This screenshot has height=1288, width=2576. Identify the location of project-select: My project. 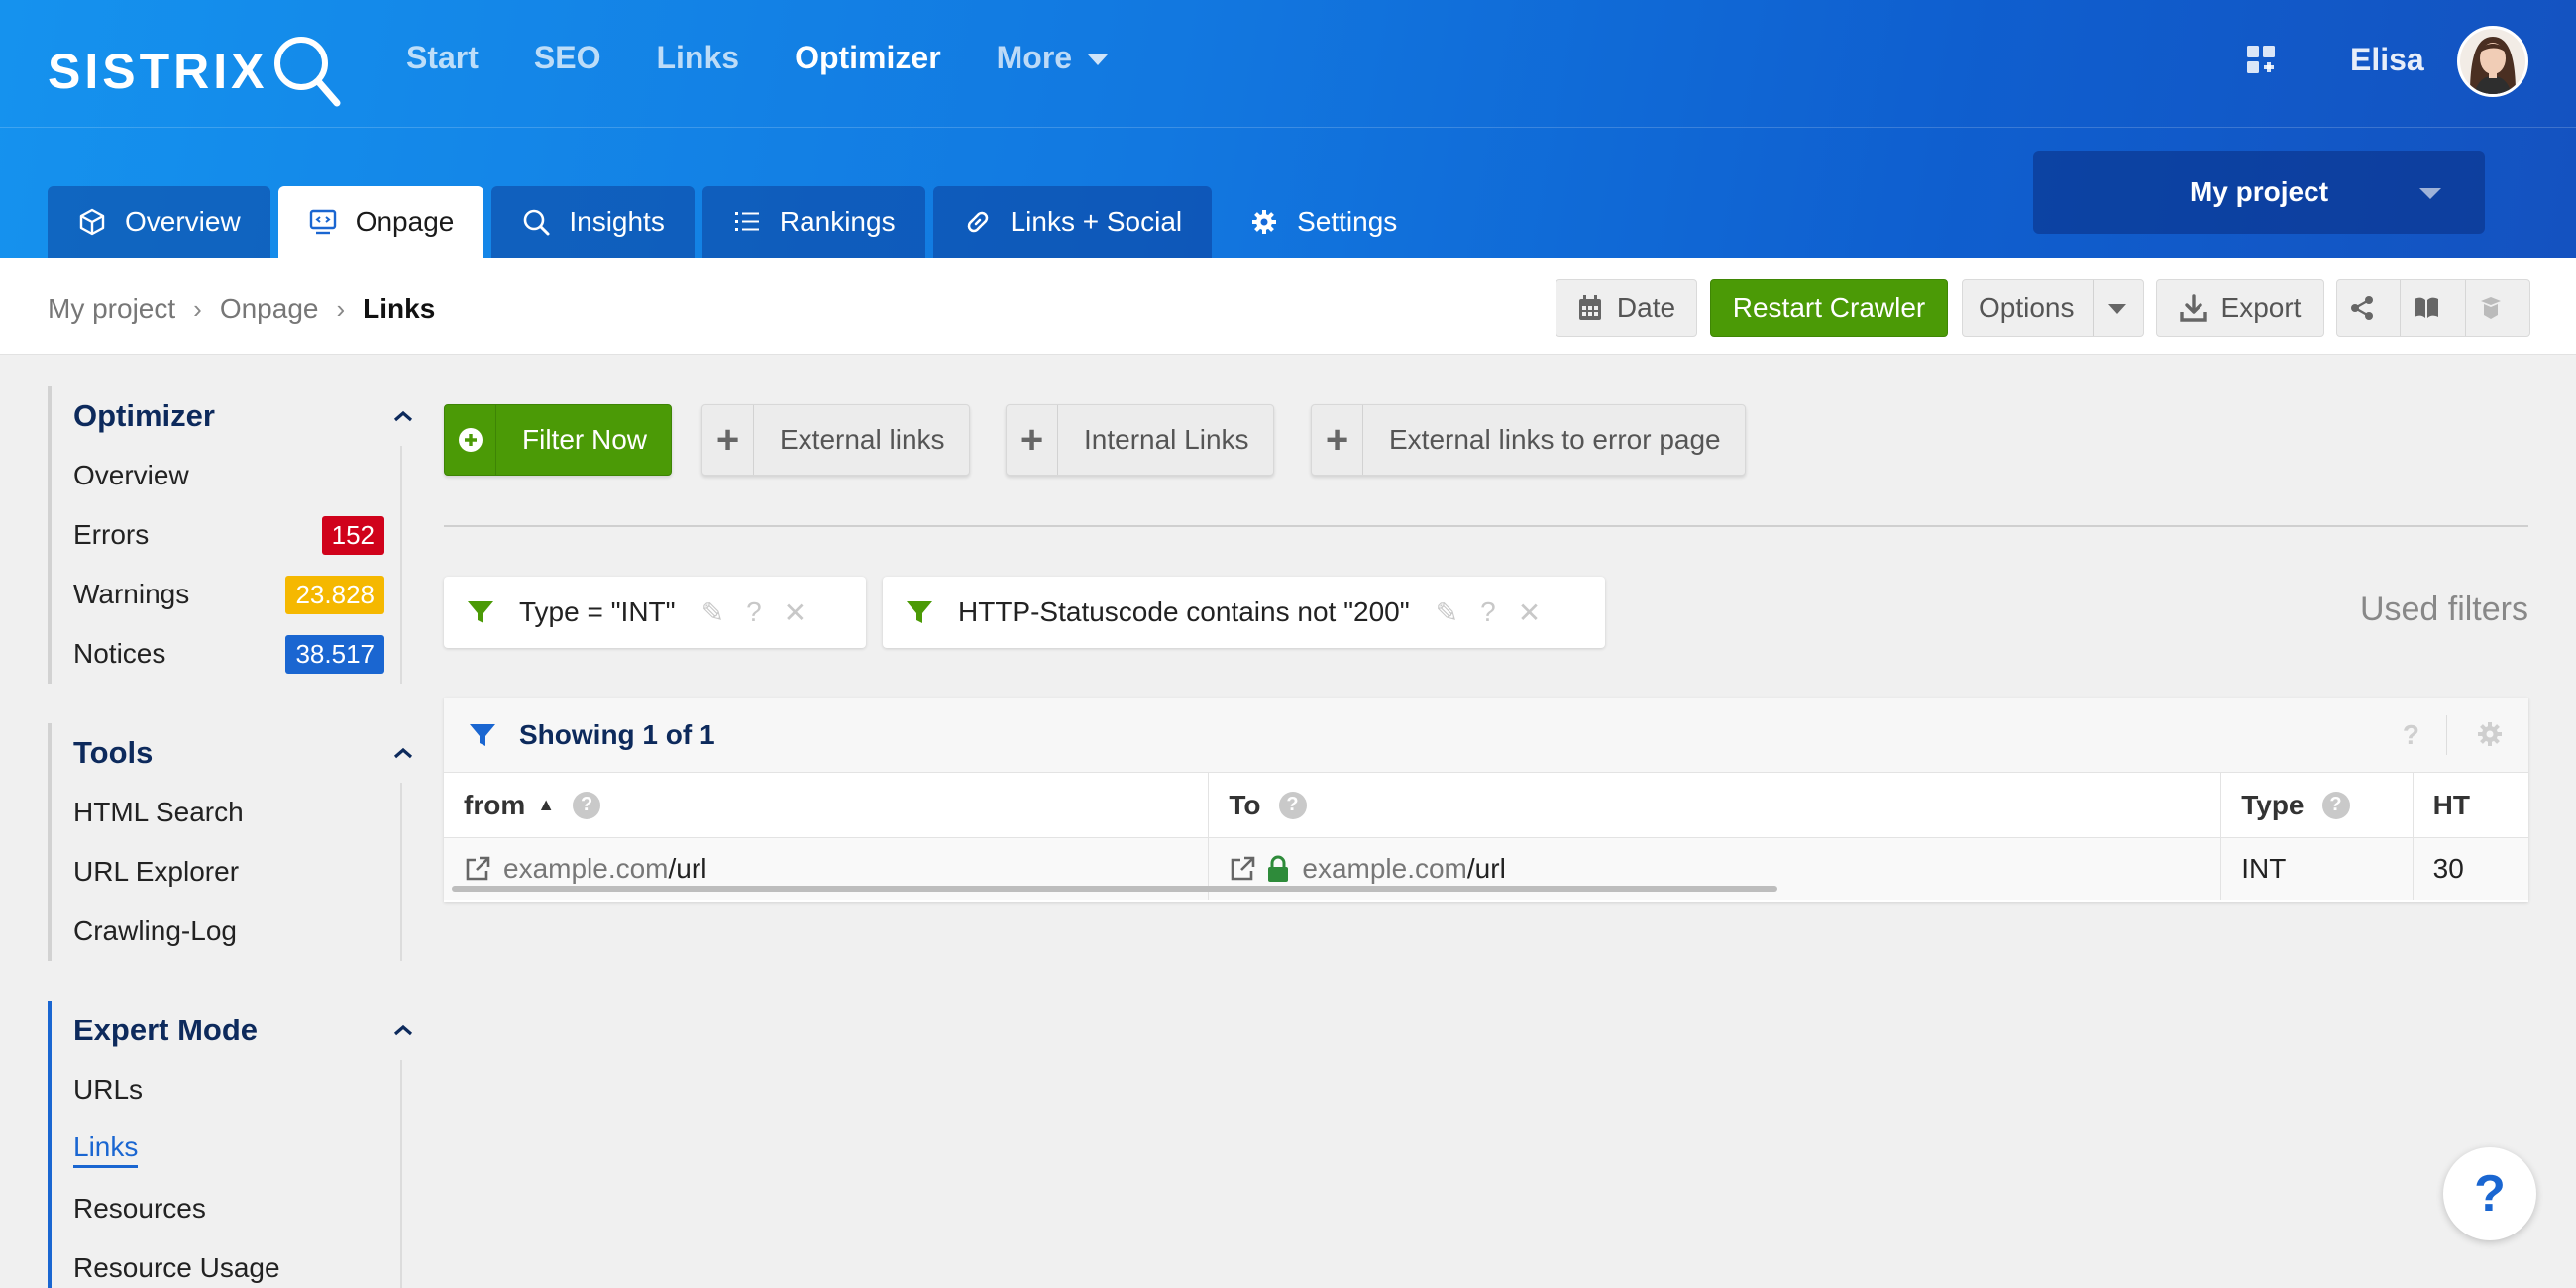
(2259, 193).